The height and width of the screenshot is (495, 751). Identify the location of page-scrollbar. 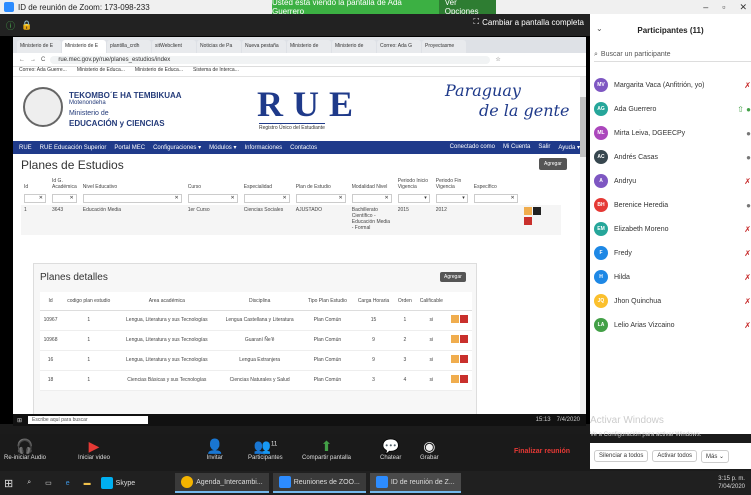
(583, 245).